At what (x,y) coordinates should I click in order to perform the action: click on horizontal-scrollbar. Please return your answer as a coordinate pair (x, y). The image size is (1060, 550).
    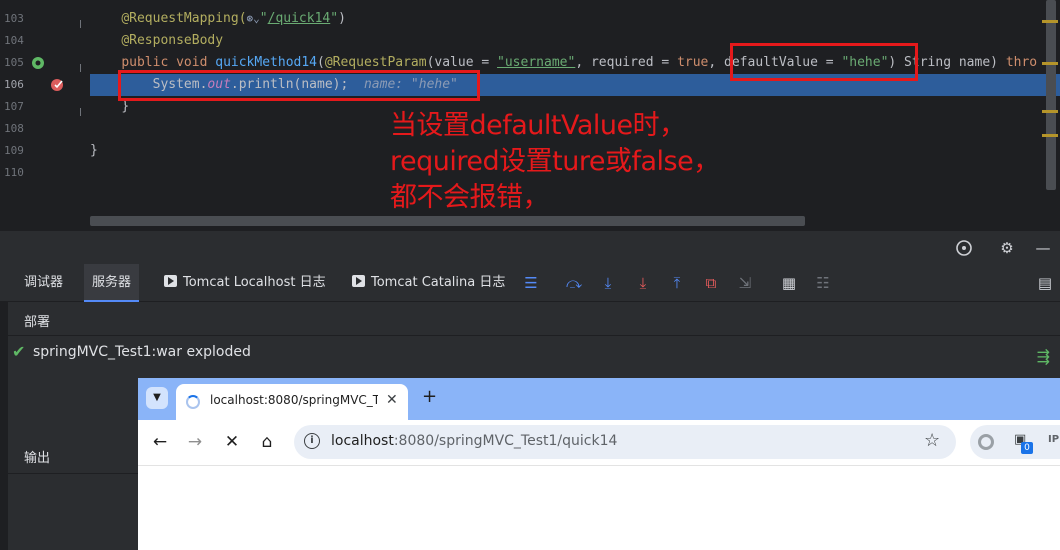
    Looking at the image, I should click on (447, 221).